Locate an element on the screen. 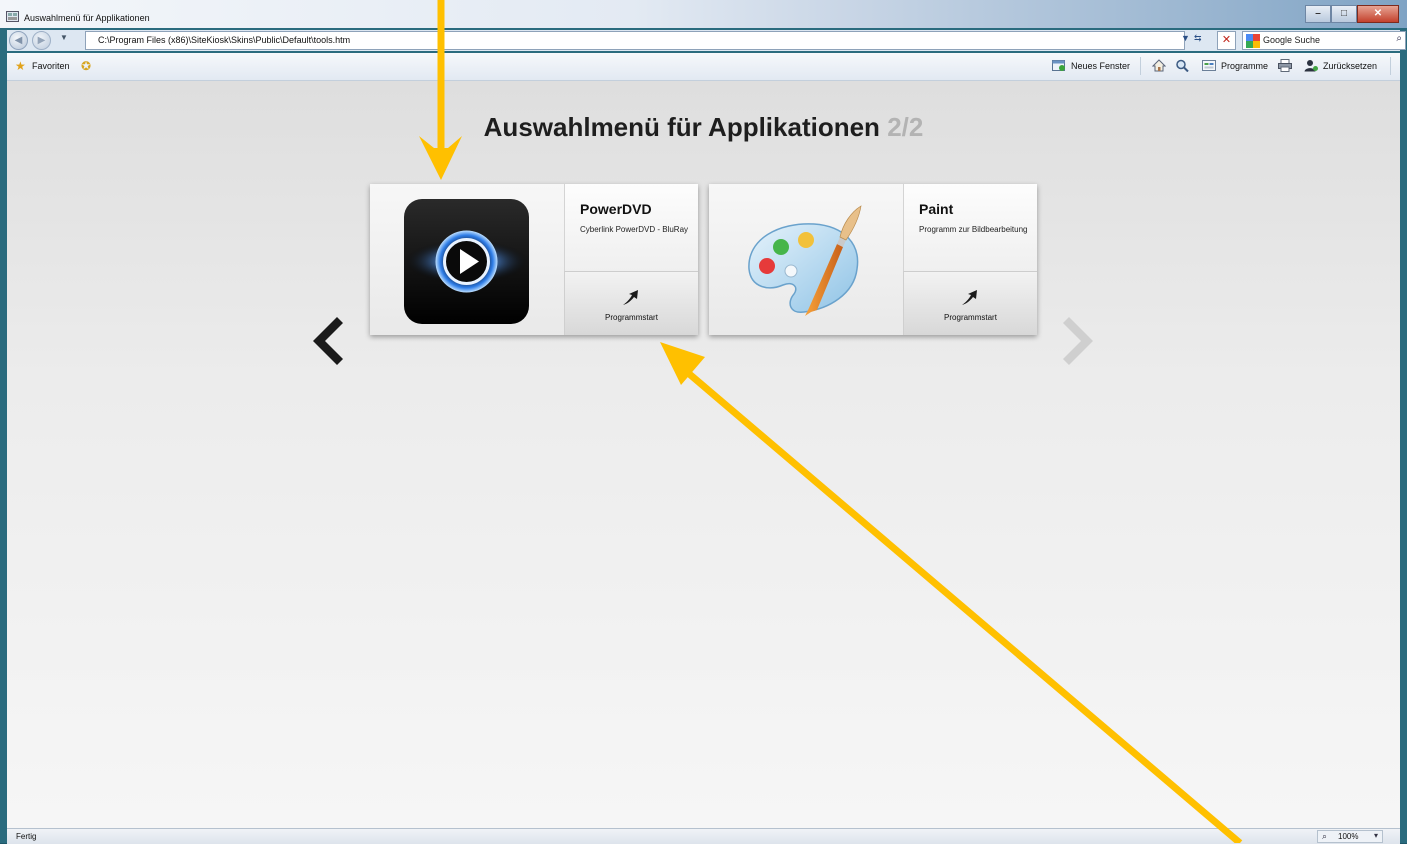  arrow-left-icon: ◀ is located at coordinates (18, 40).